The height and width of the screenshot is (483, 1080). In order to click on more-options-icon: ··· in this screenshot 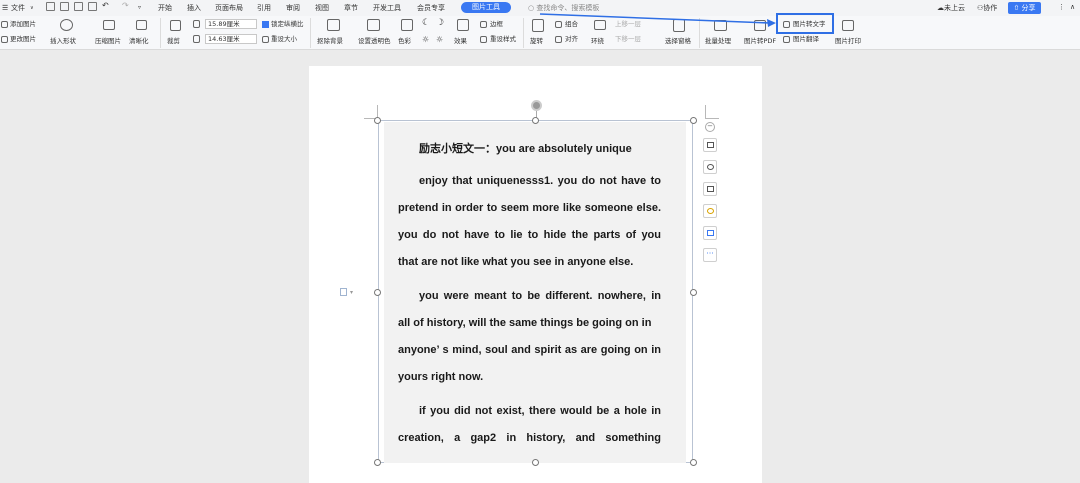, I will do `click(710, 255)`.